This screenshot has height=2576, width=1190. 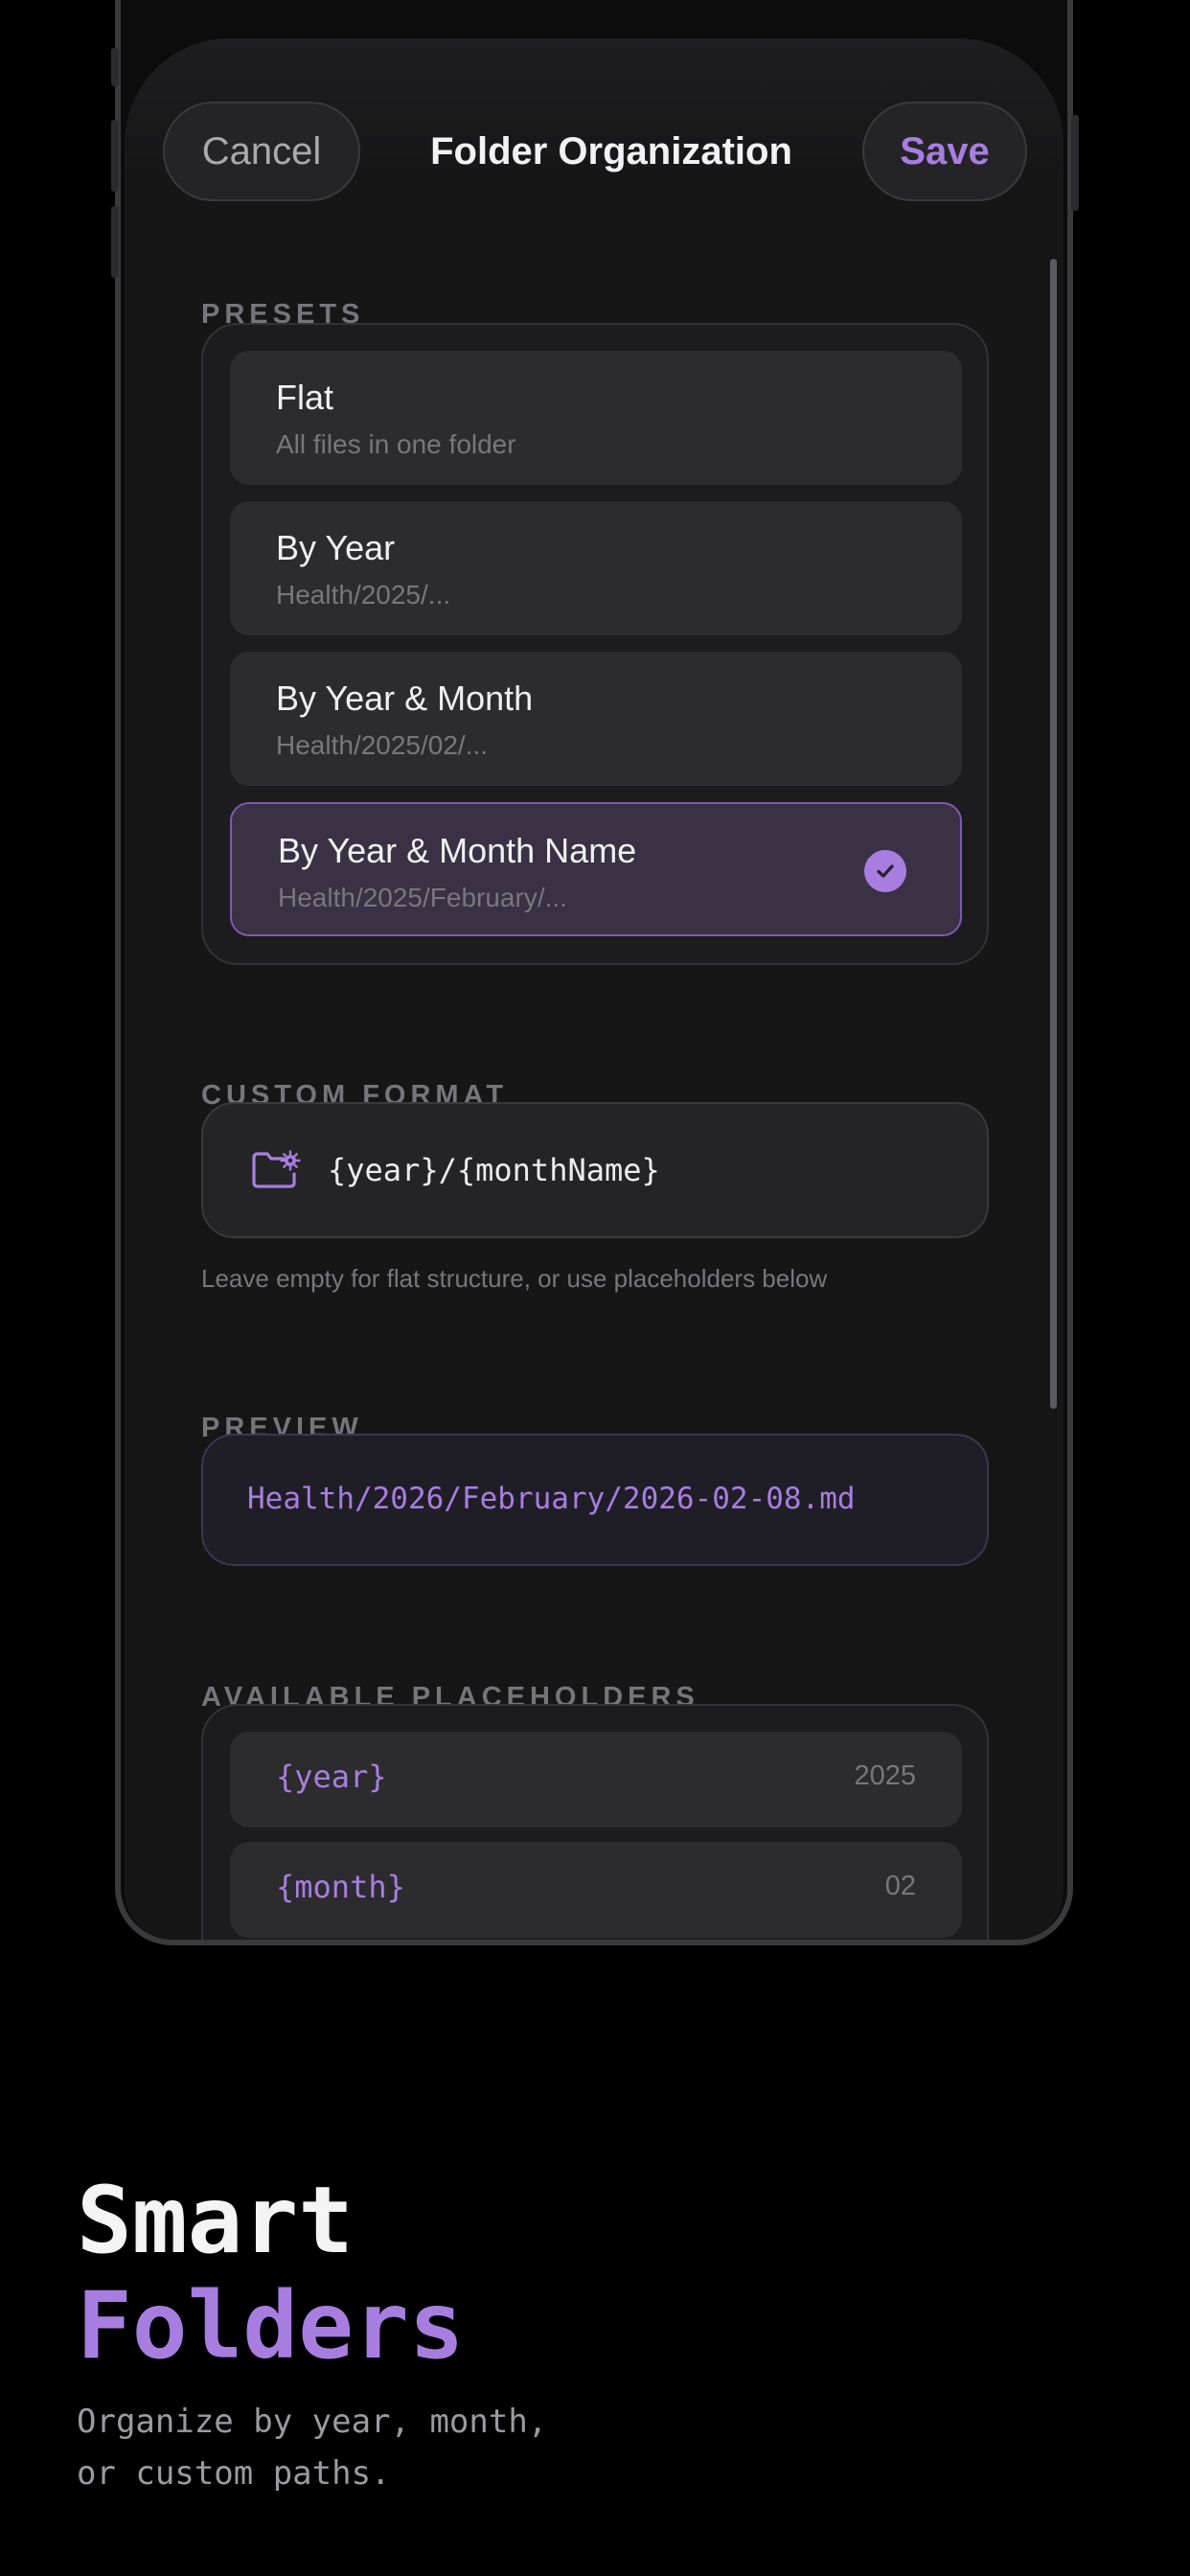 I want to click on custom-format-value: {year}/{monthName}, so click(x=494, y=1170).